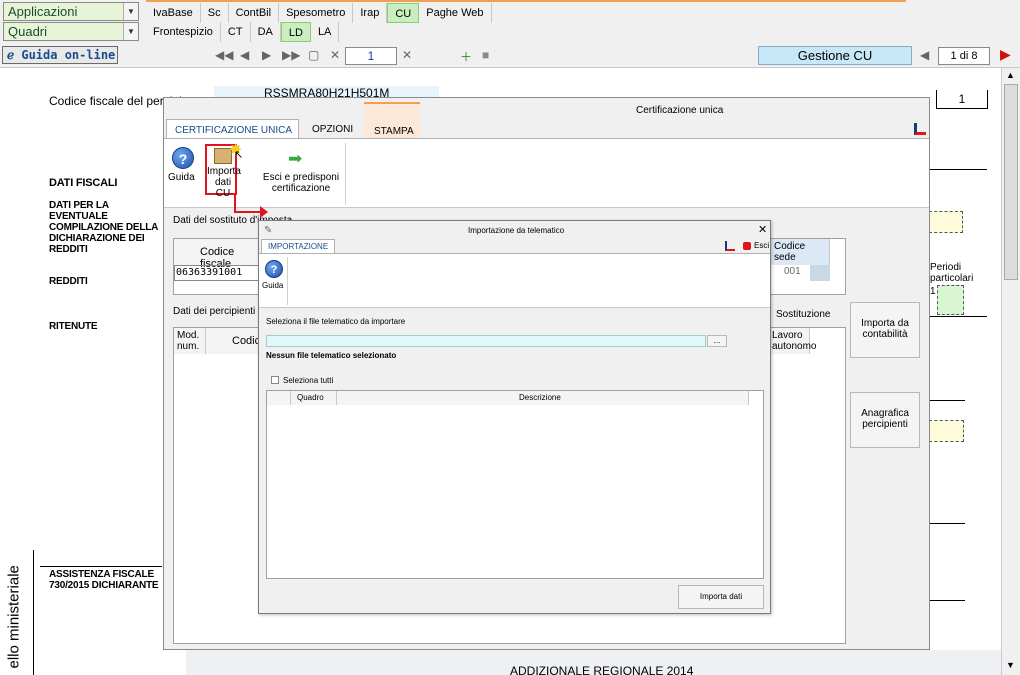  Describe the element at coordinates (68, 281) in the screenshot. I see `redditi-heading: REDDITI` at that location.